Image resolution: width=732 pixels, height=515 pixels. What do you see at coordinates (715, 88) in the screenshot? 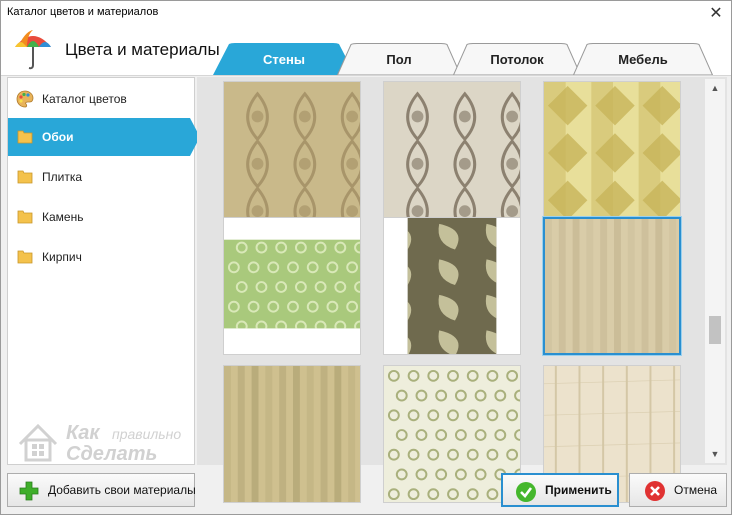
I see `scroll-up-icon: ▲` at bounding box center [715, 88].